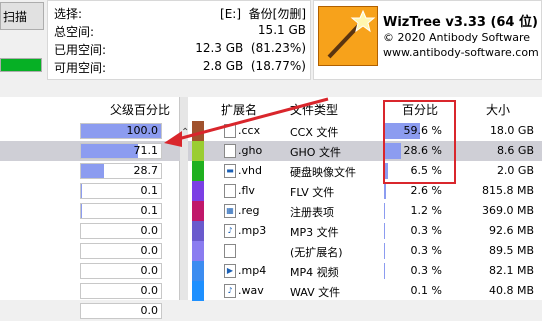 The width and height of the screenshot is (542, 321). I want to click on column-header-size: 大小, so click(498, 111).